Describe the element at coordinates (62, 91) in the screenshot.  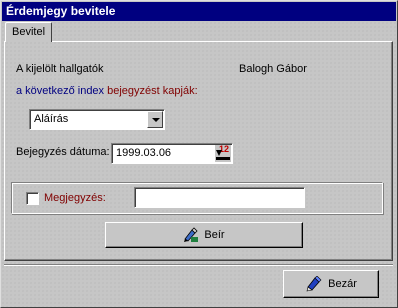
I see `next-index-prefix: a következő index` at that location.